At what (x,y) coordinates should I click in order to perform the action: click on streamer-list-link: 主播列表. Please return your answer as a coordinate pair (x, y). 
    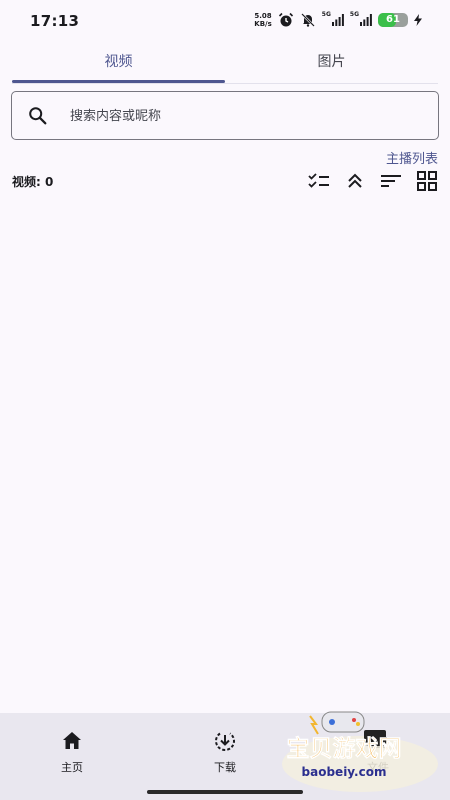
    Looking at the image, I should click on (412, 157).